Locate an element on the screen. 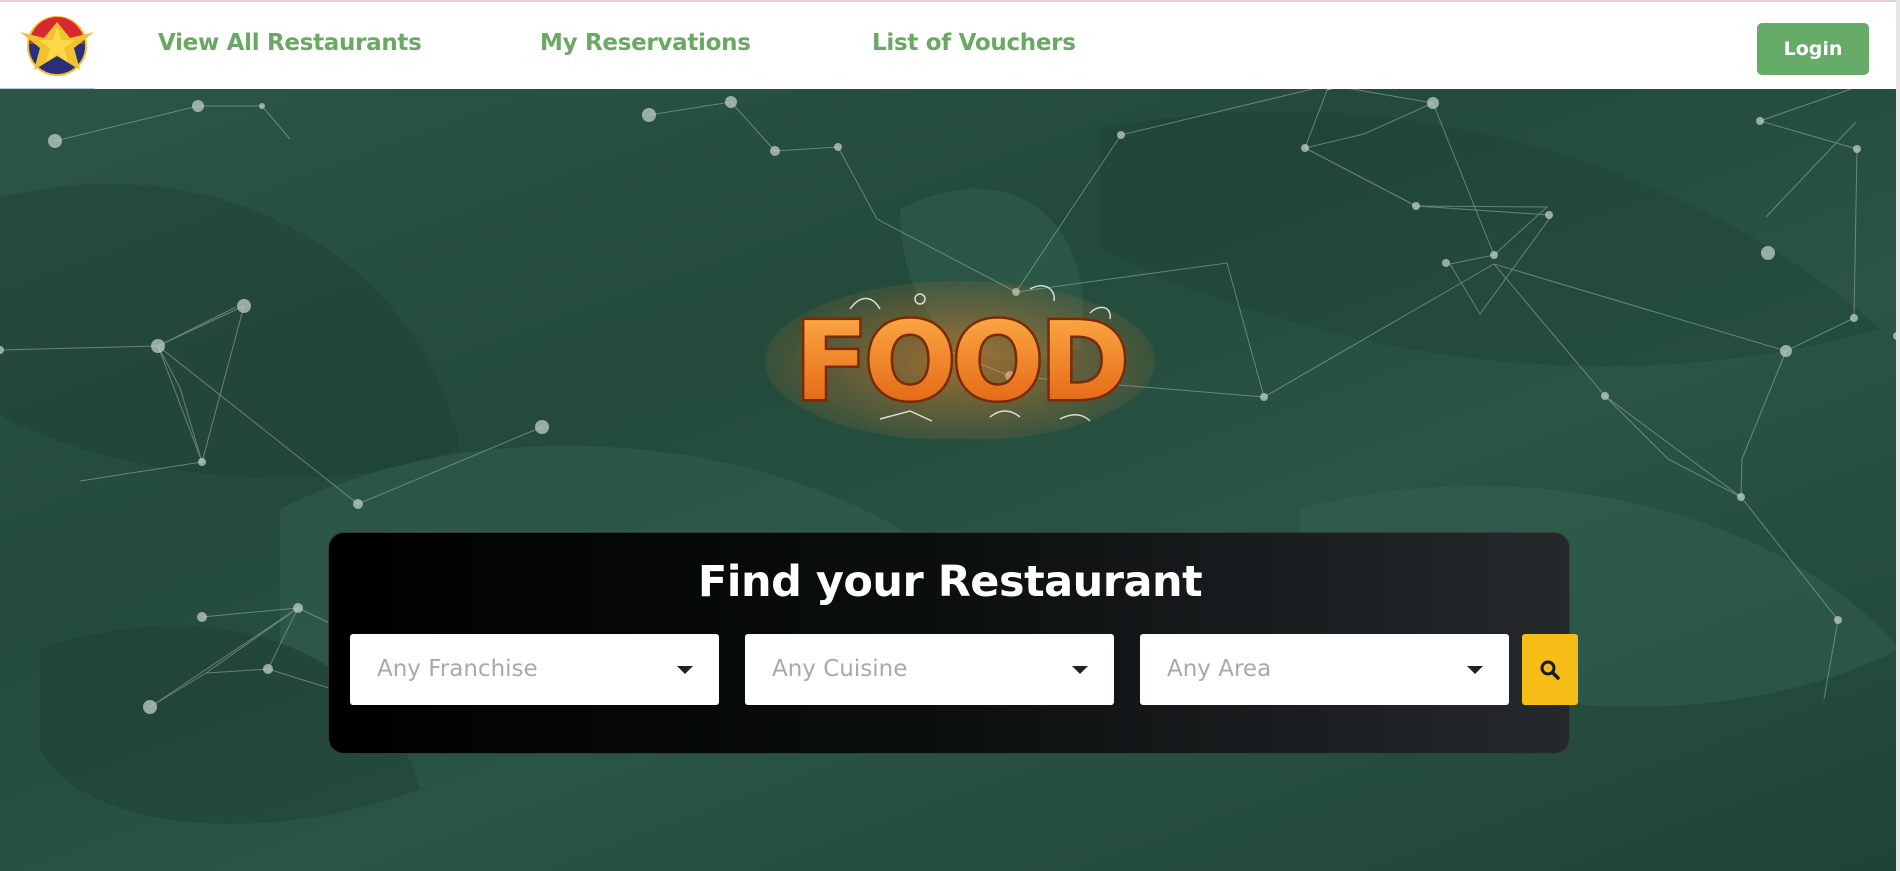  cuisine-select: Any Cuisine is located at coordinates (929, 669).